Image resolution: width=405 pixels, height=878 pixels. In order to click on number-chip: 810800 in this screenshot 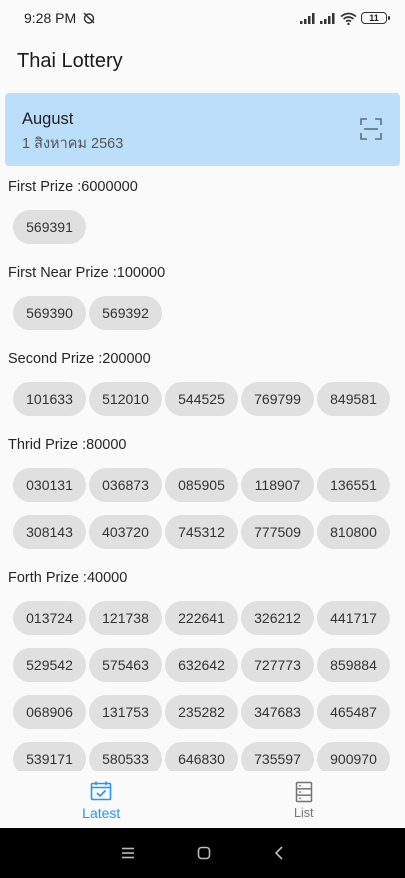, I will do `click(353, 532)`.